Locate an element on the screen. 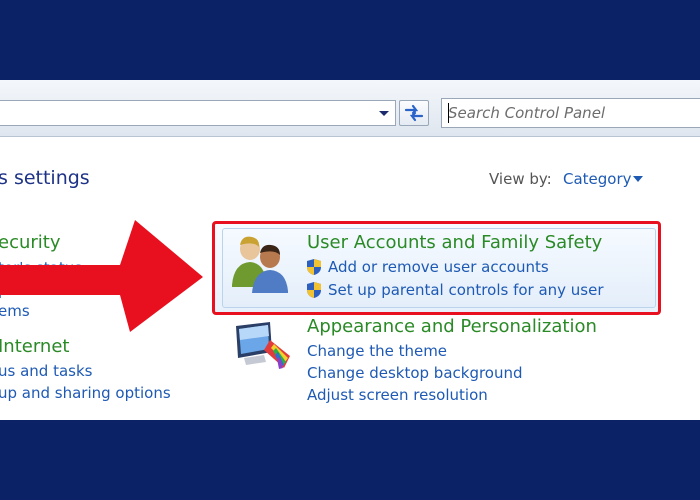 The image size is (700, 500). link-change-theme: Change the theme is located at coordinates (377, 351).